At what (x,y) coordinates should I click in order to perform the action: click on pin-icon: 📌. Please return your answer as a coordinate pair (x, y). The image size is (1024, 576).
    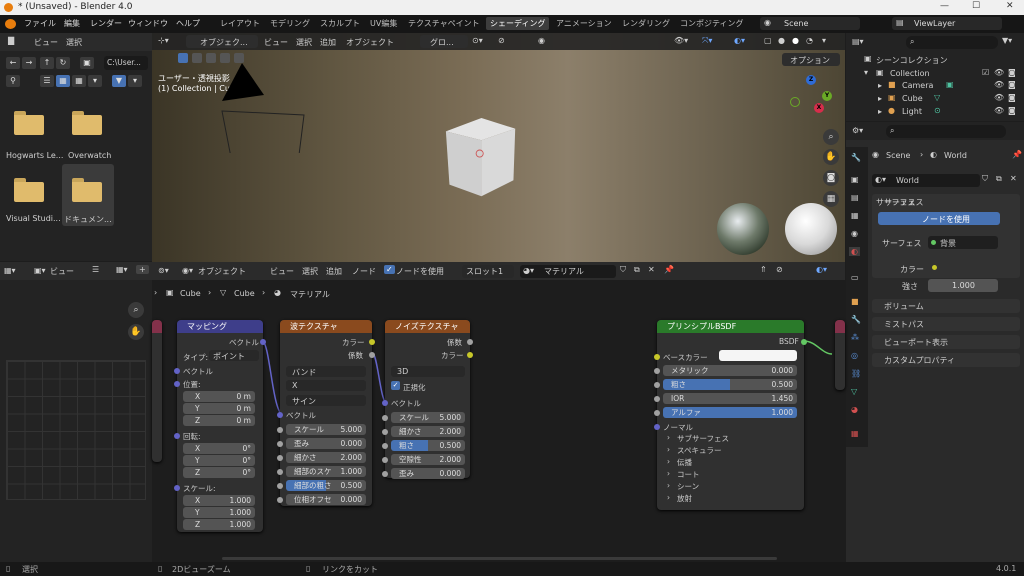
    Looking at the image, I should click on (1017, 154).